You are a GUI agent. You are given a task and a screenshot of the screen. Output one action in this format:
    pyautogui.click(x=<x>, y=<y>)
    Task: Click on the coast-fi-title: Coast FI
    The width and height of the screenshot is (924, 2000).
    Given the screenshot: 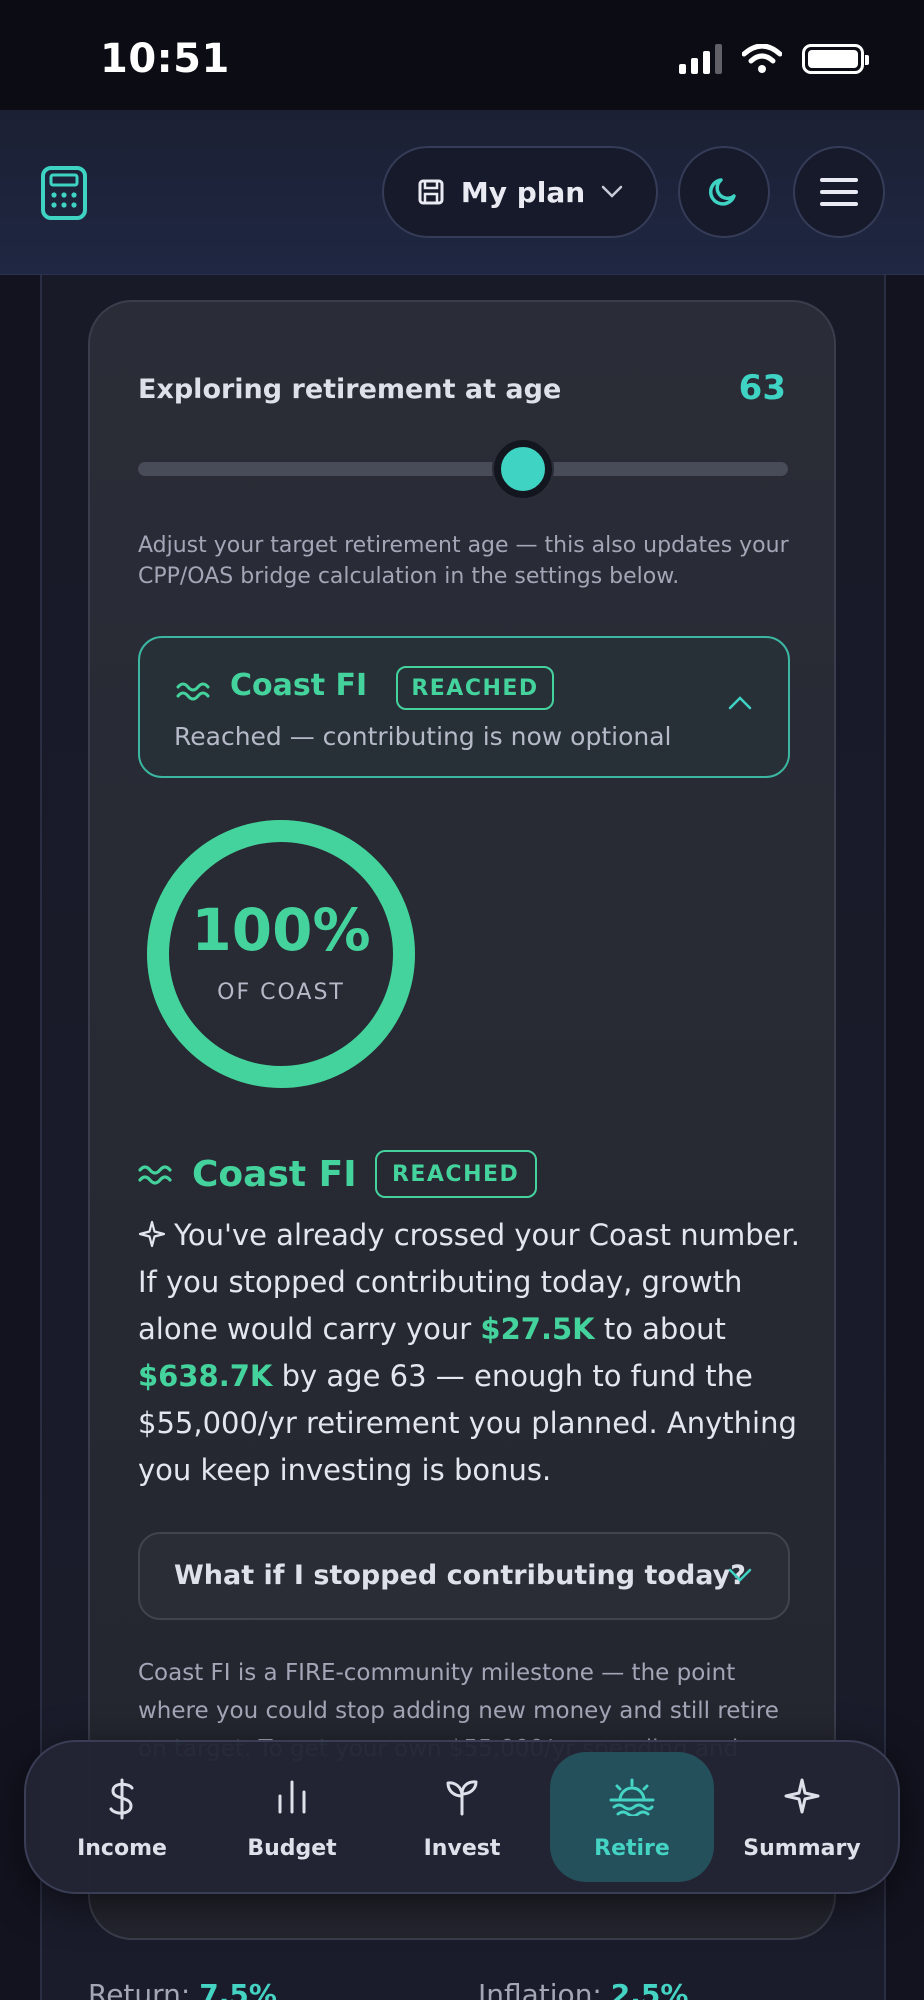 What is the action you would take?
    pyautogui.click(x=274, y=1174)
    